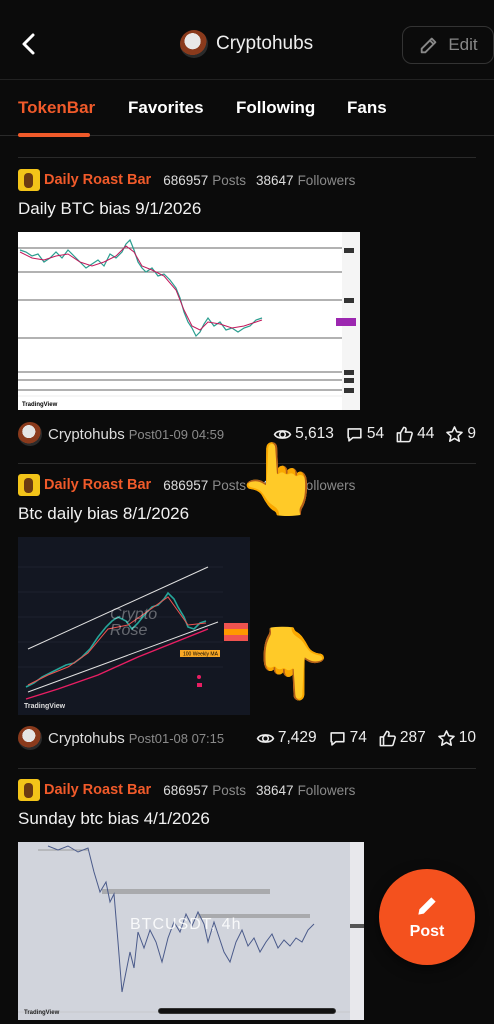 The height and width of the screenshot is (1024, 494). I want to click on back-arrow-icon, so click(29, 44).